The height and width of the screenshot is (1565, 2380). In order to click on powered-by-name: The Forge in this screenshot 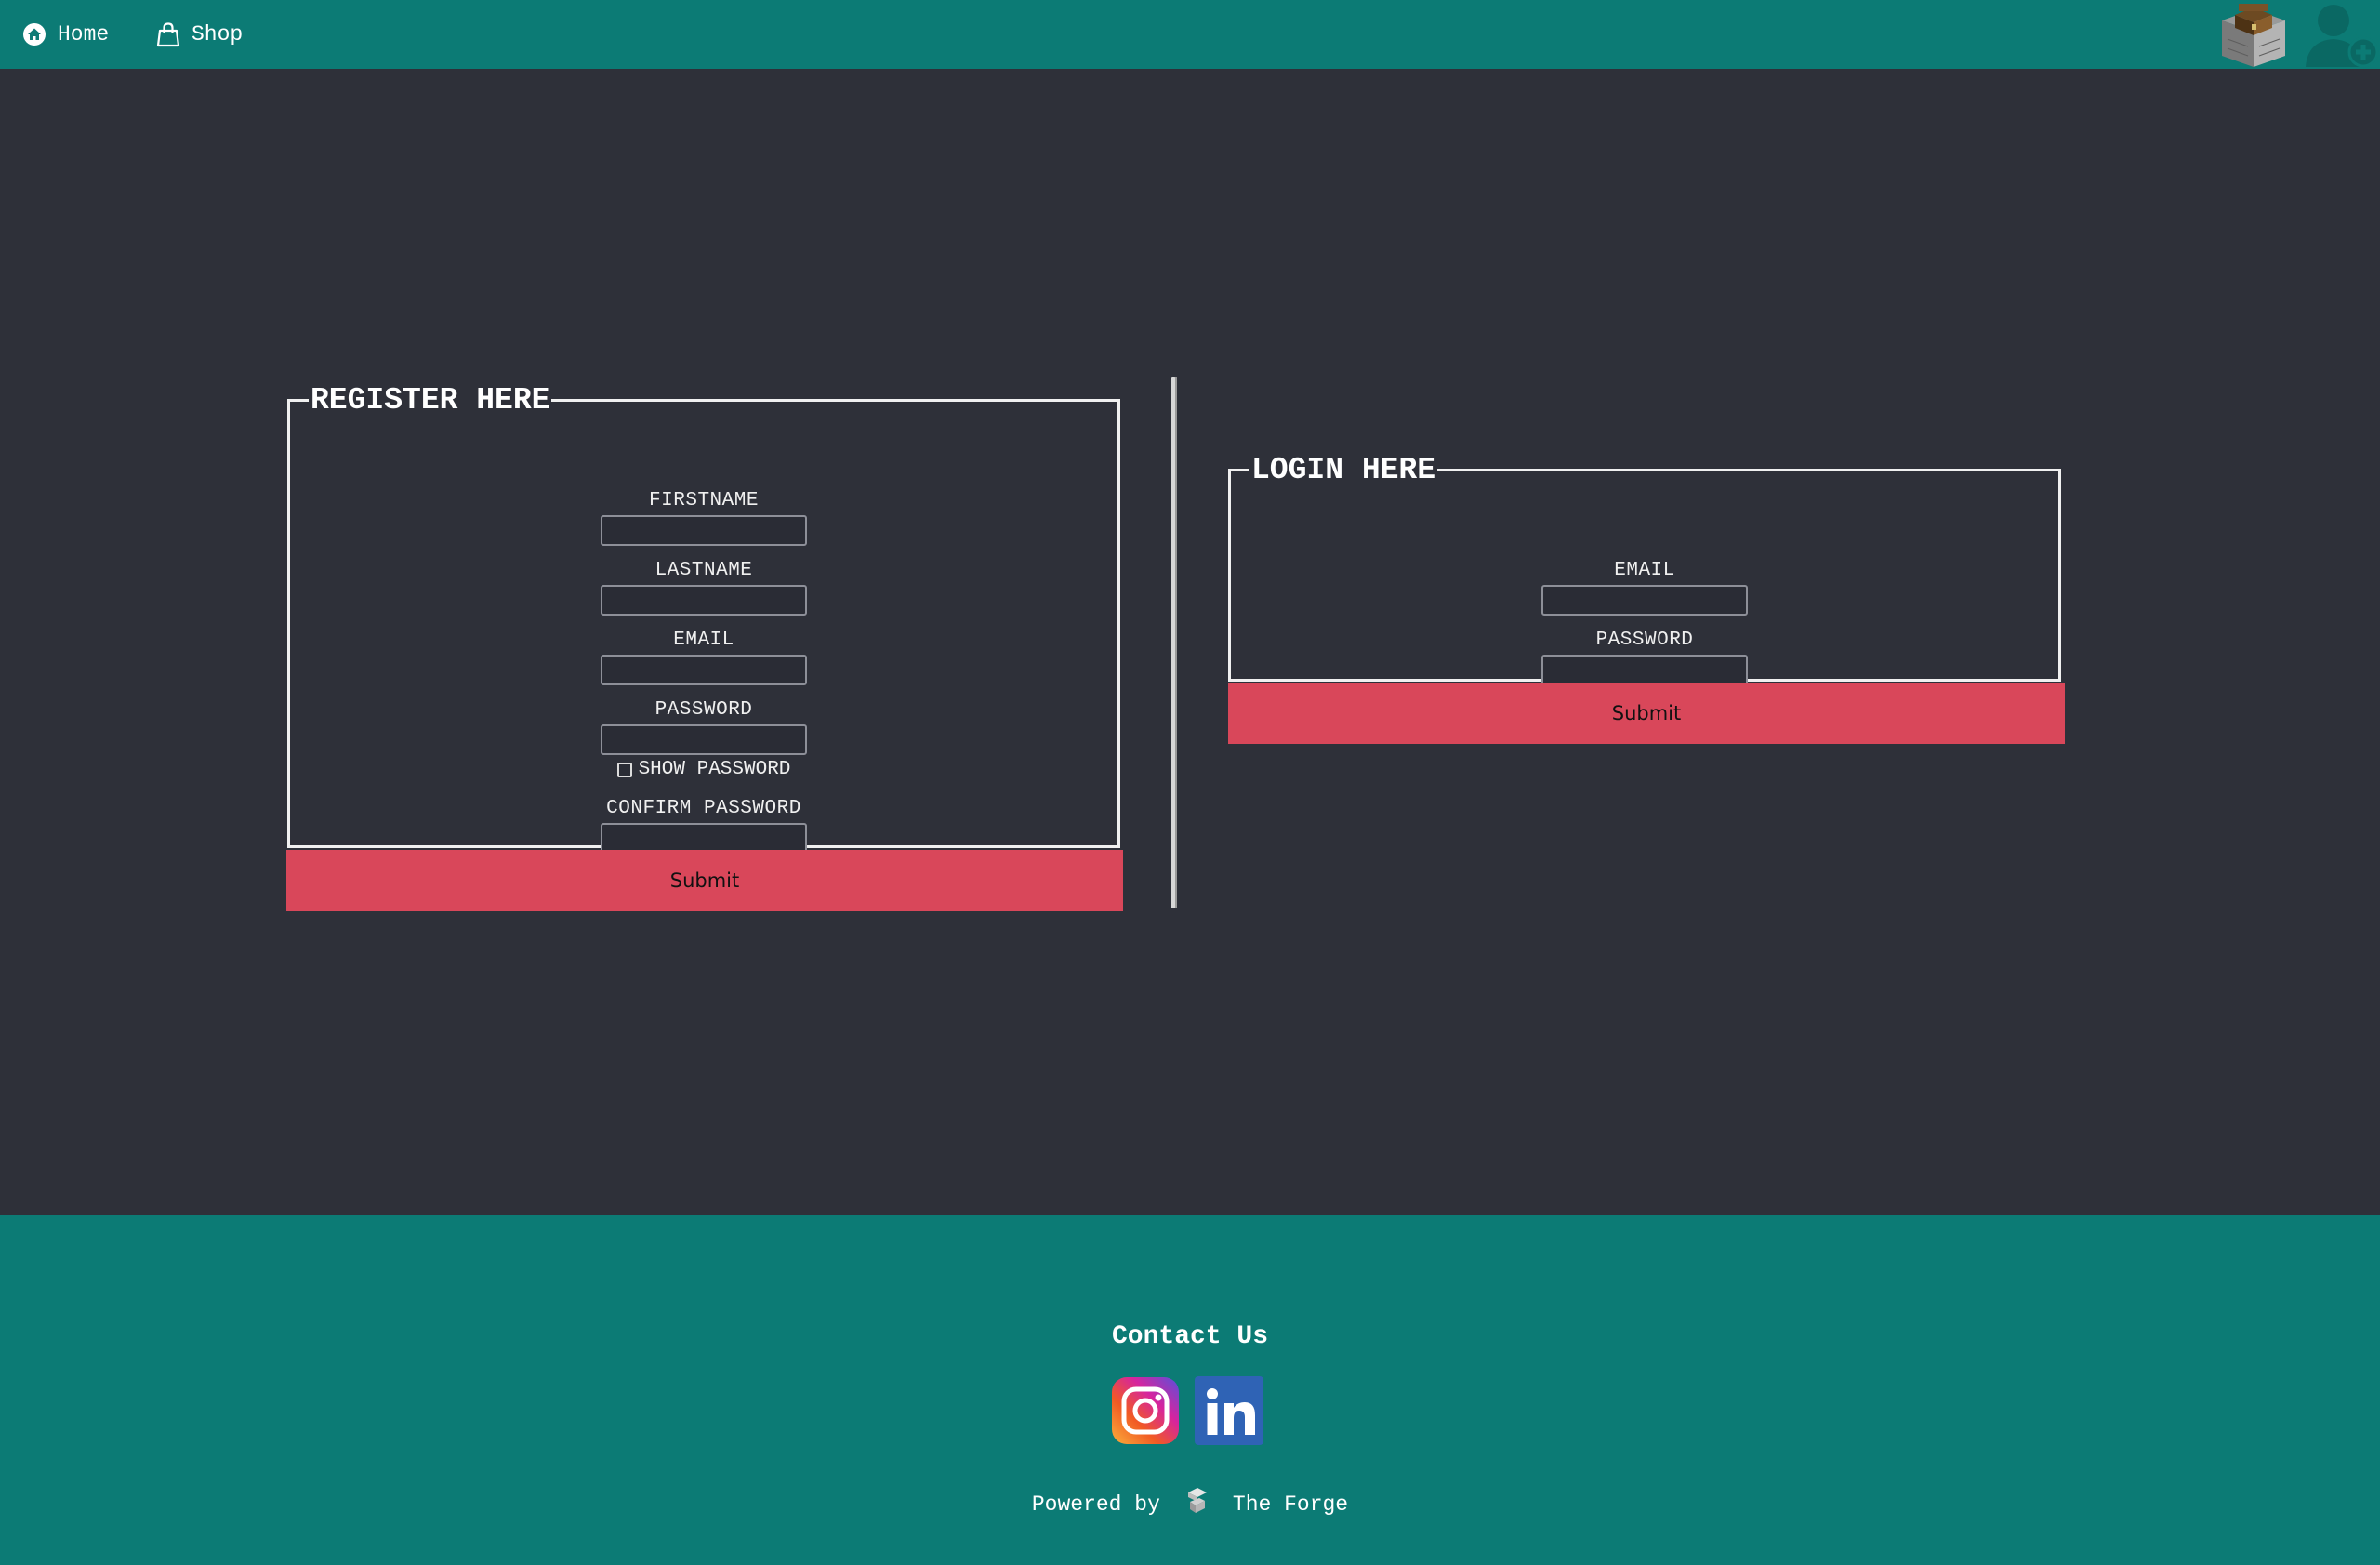, I will do `click(1290, 1504)`.